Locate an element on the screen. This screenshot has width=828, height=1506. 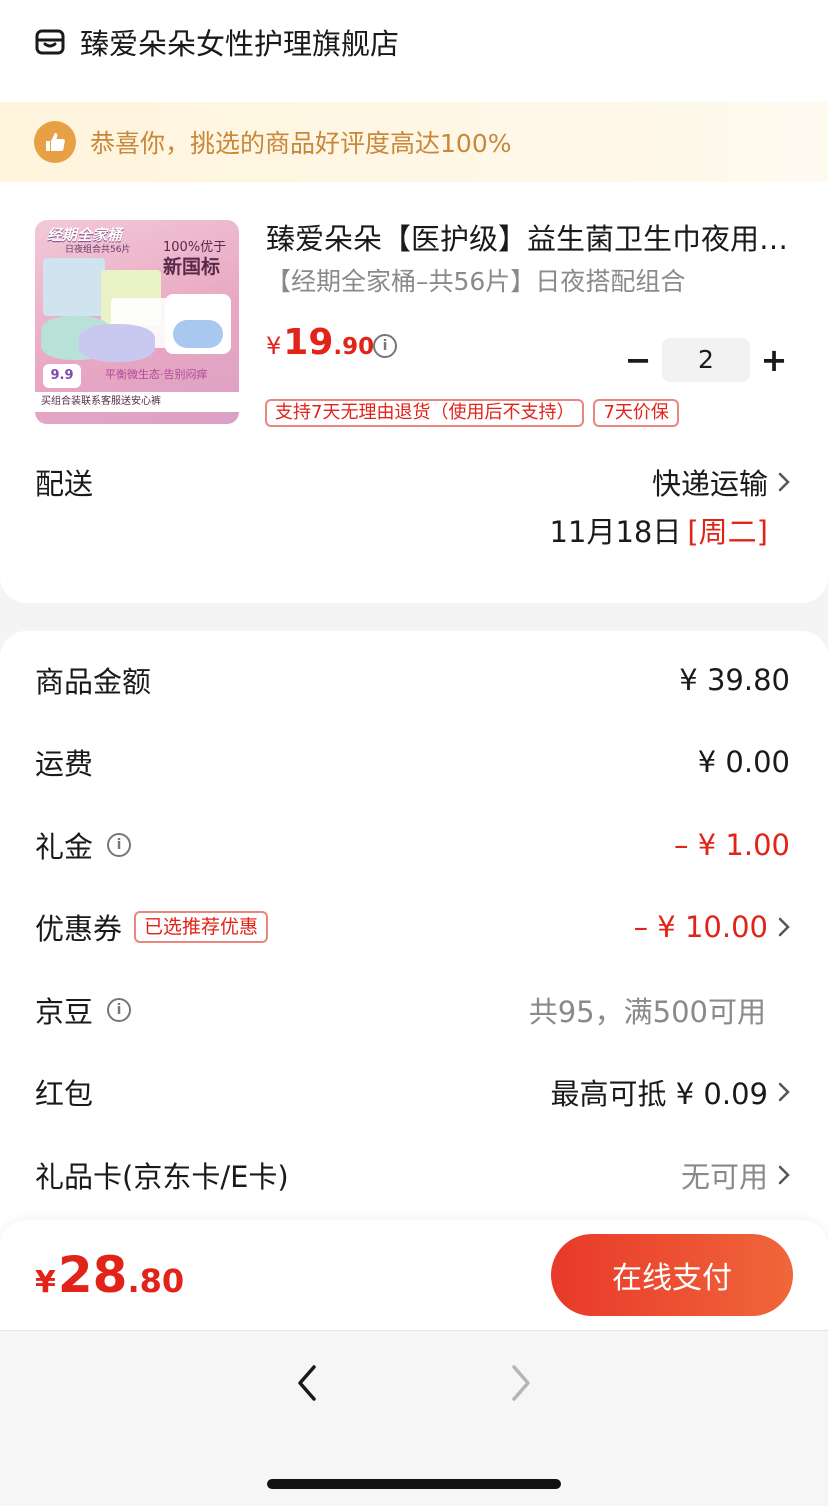
row-gift-money: 礼金 i – ¥ 1.00 is located at coordinates (412, 845).